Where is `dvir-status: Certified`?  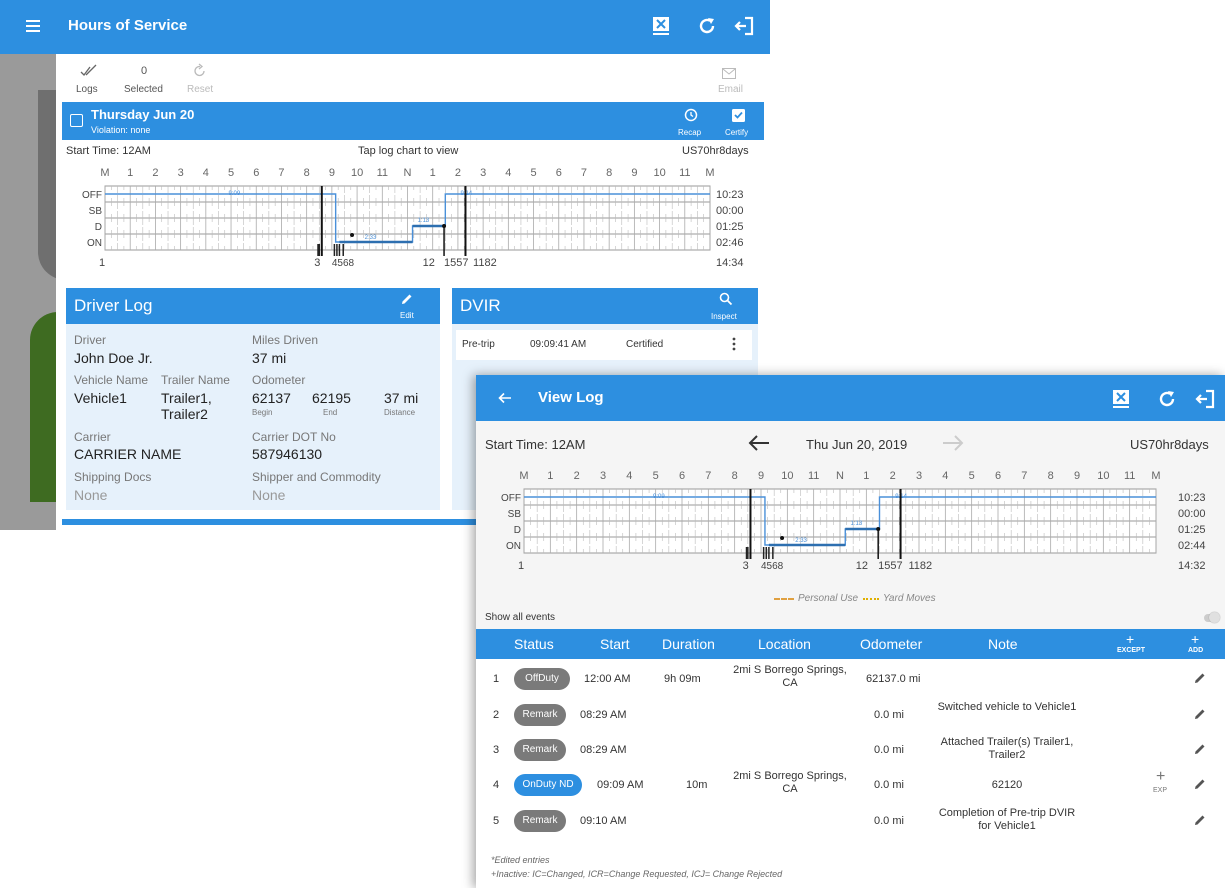 dvir-status: Certified is located at coordinates (645, 344).